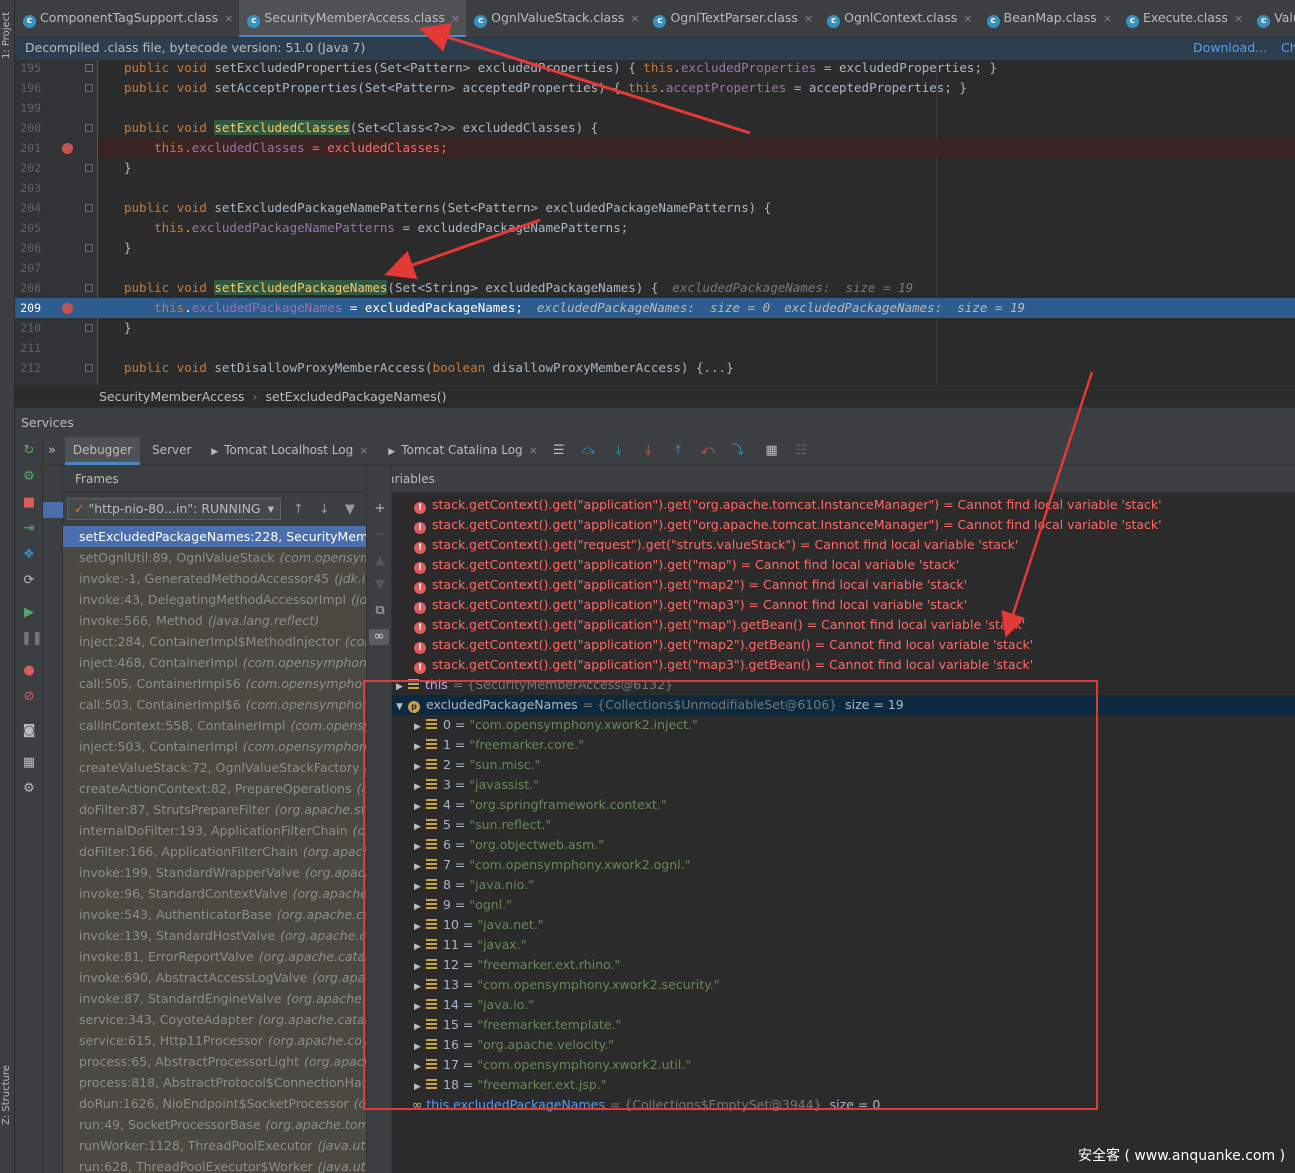  What do you see at coordinates (56, 168) in the screenshot?
I see `gutter-line: 202` at bounding box center [56, 168].